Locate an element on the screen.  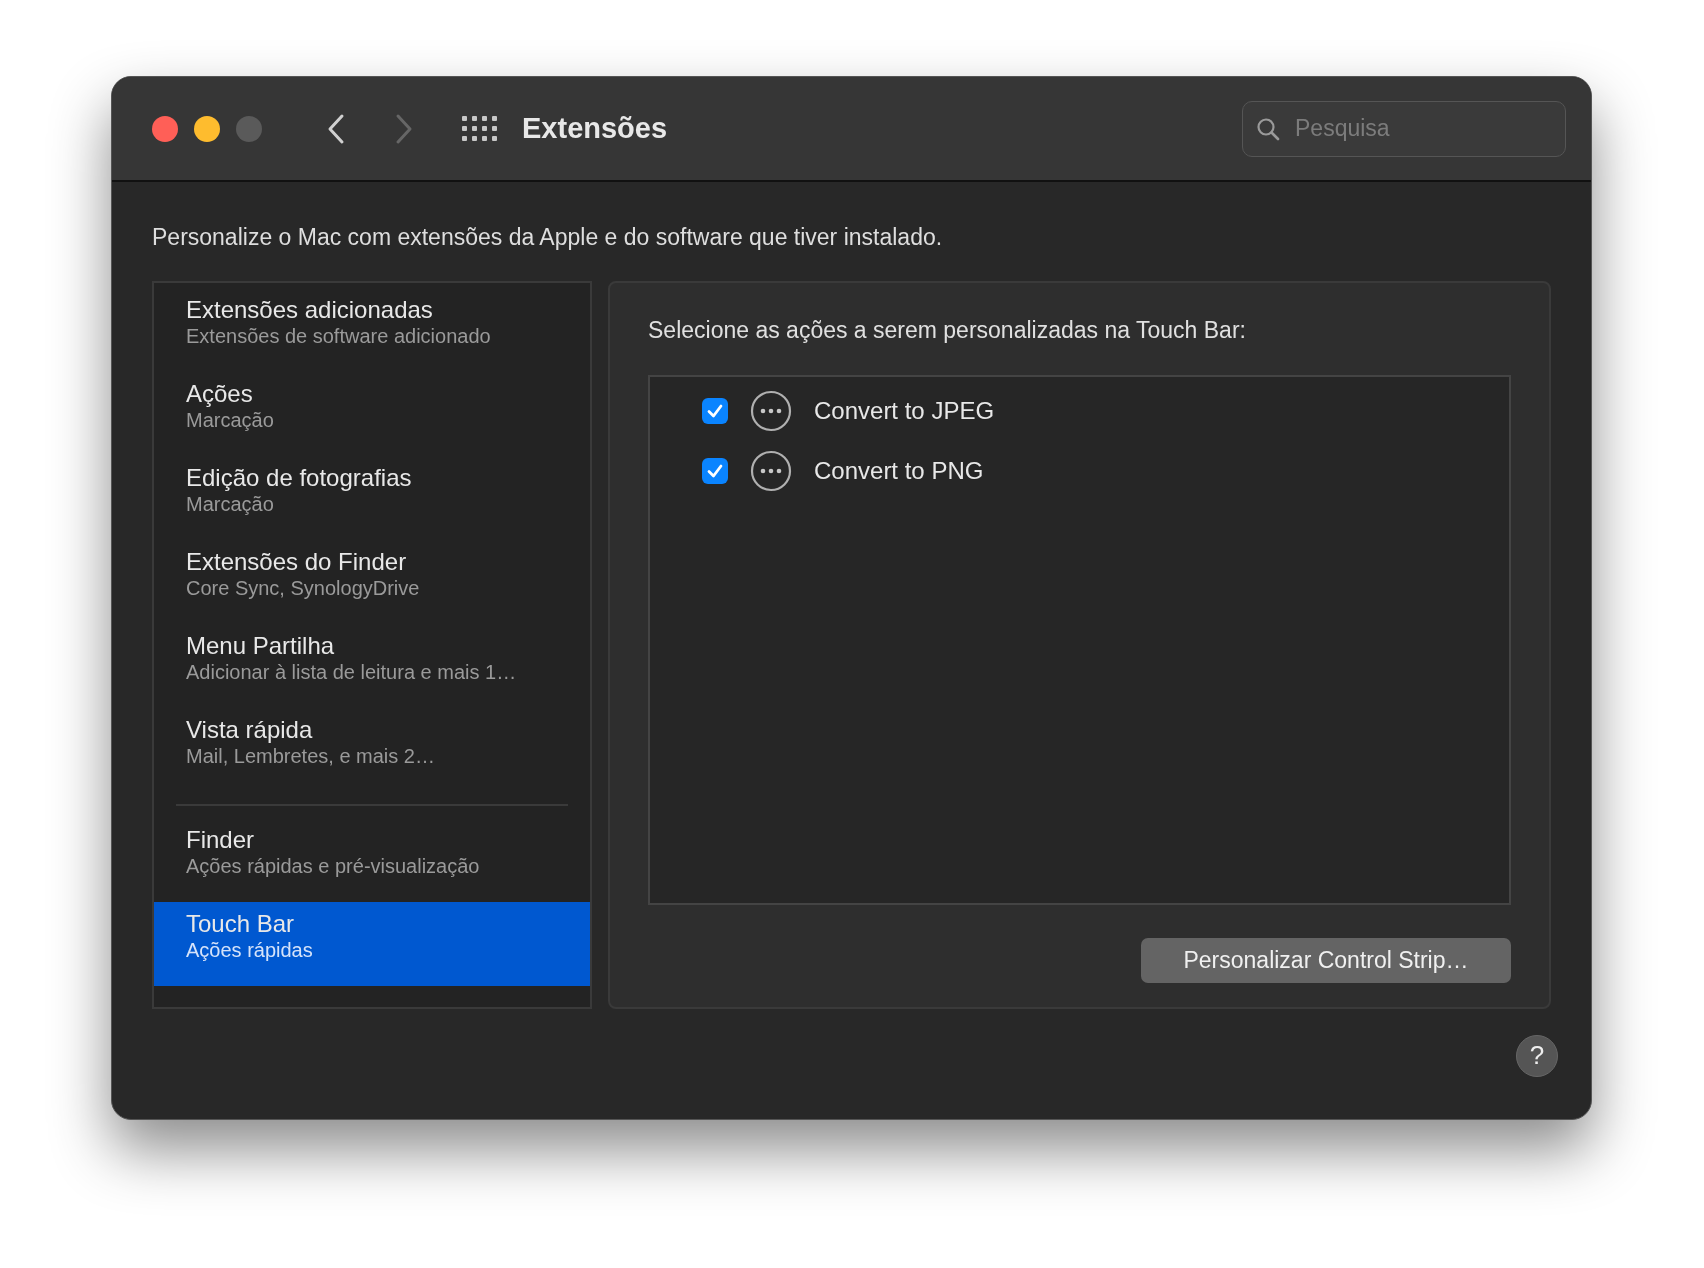
item-title: Extensões adicionadas is located at coordinates (310, 310).